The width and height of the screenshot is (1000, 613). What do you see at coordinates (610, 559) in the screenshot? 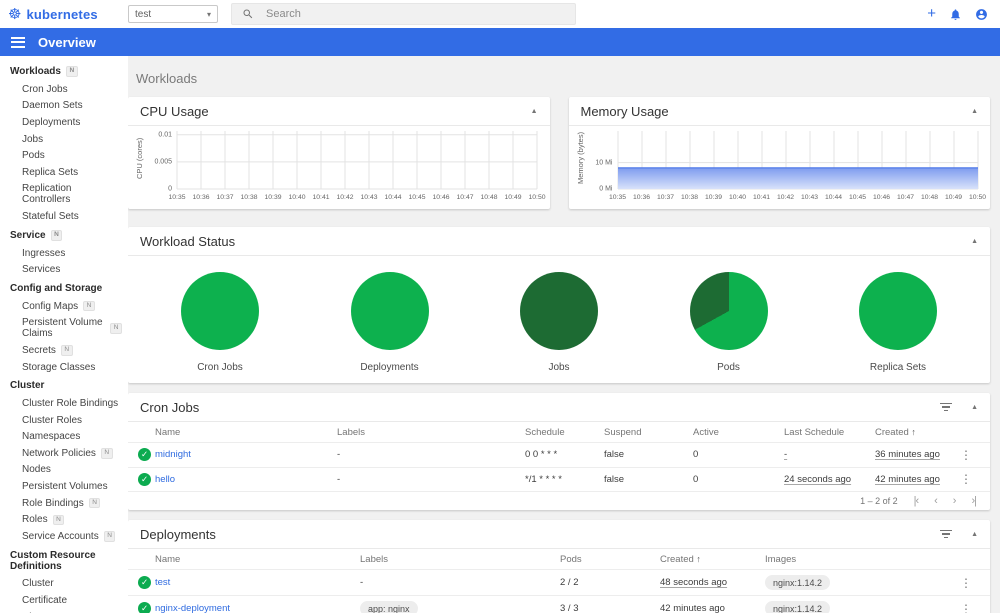
I see `column-header-pods: Pods` at bounding box center [610, 559].